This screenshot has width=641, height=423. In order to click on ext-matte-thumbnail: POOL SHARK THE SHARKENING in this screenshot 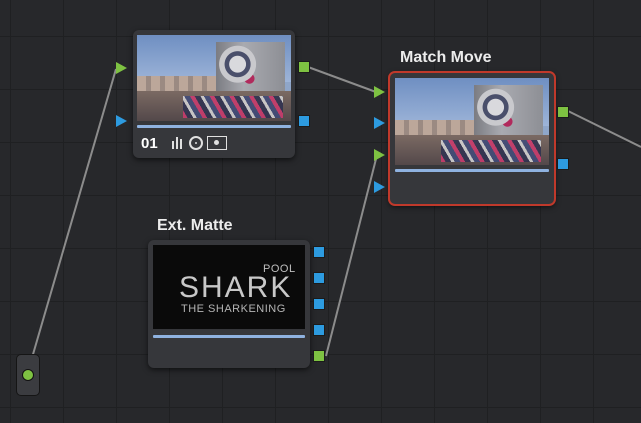, I will do `click(229, 287)`.